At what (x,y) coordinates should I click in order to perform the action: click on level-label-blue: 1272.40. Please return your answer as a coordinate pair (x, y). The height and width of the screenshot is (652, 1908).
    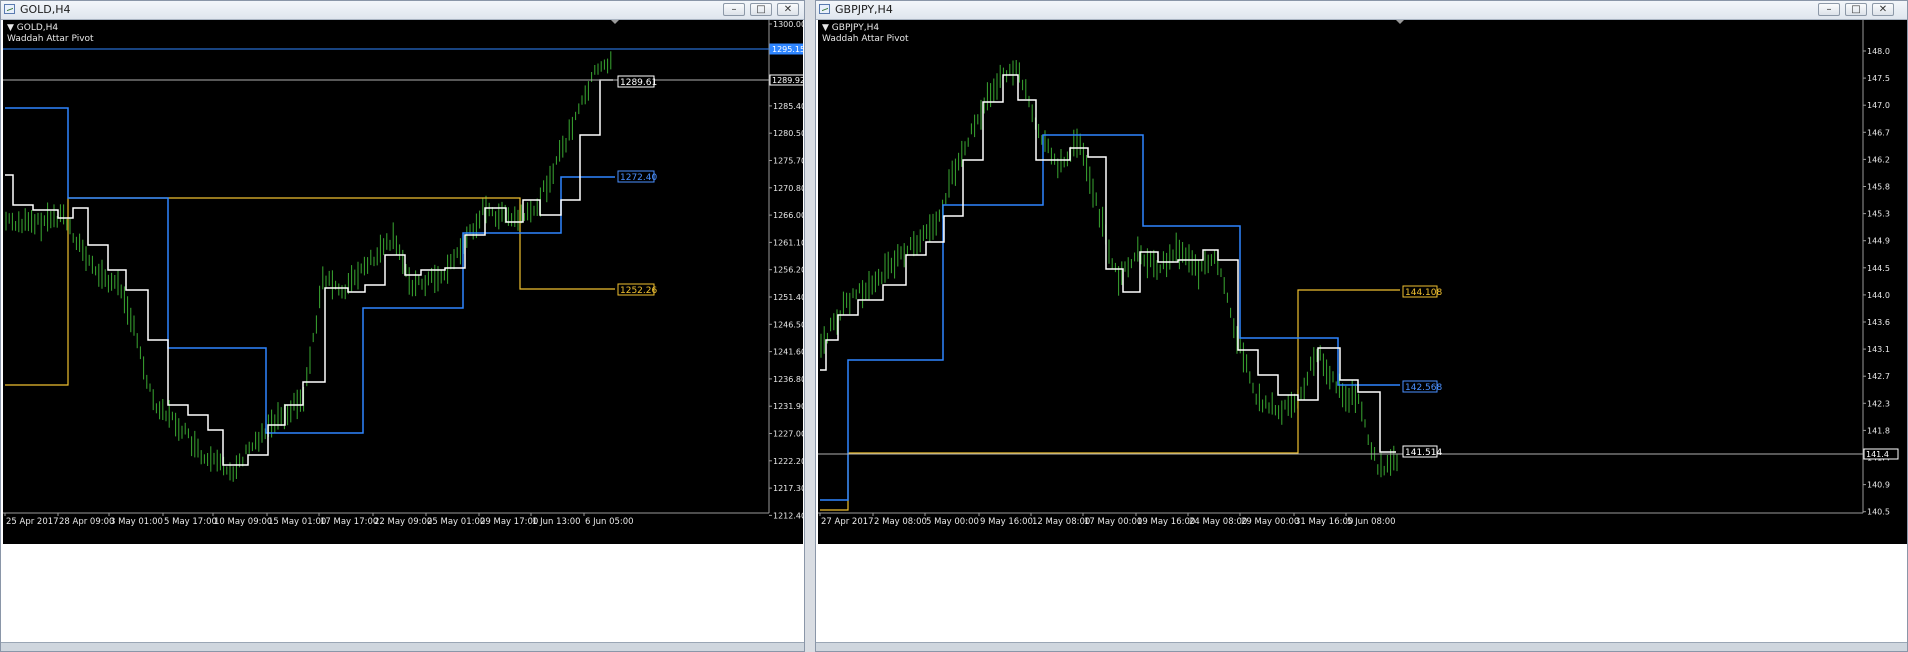
    Looking at the image, I should click on (638, 178).